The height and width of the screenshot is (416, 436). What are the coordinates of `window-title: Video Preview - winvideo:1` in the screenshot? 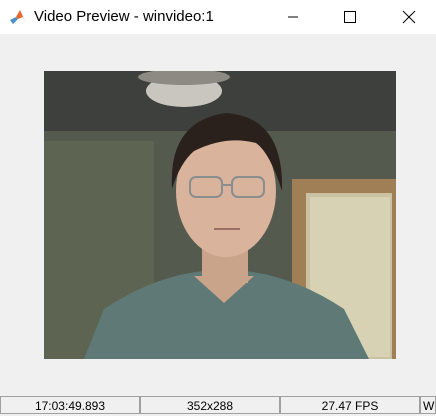 It's located at (124, 16).